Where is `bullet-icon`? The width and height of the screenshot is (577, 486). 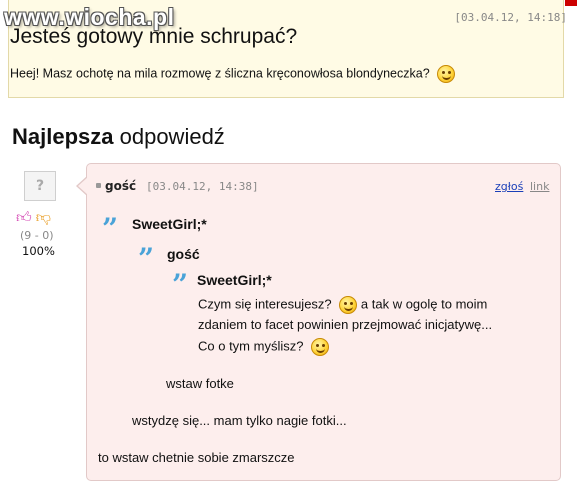
bullet-icon is located at coordinates (98, 185).